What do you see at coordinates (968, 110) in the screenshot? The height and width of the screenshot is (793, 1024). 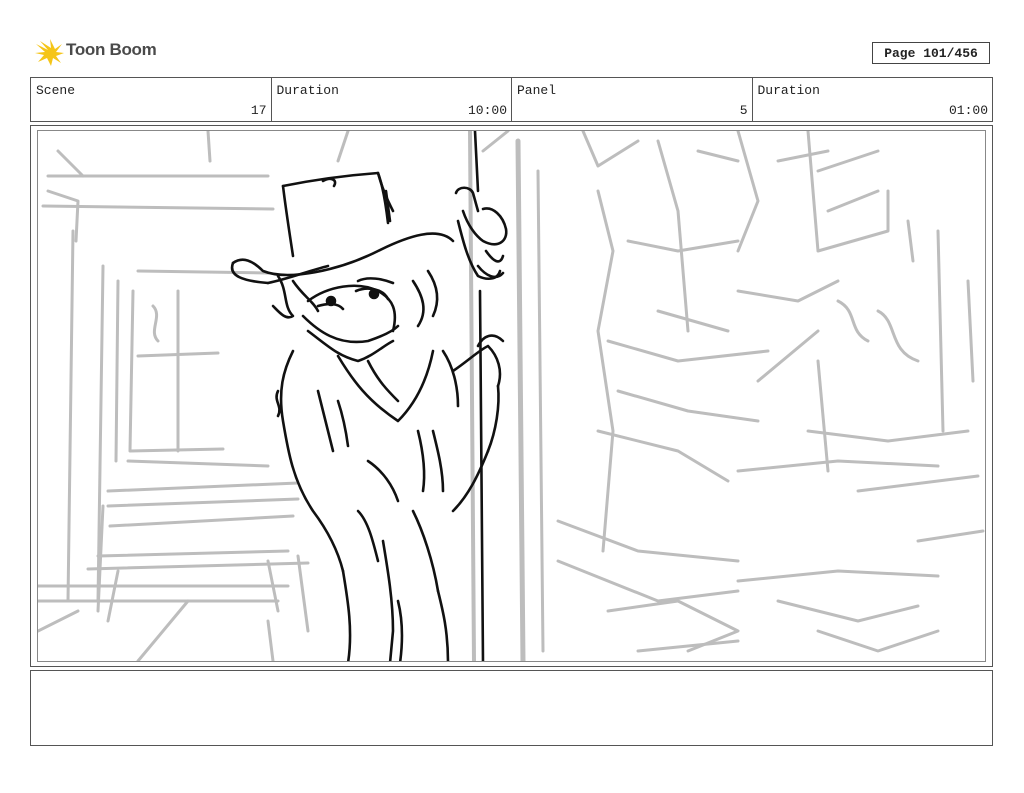 I see `panel-duration-value: 01:00` at bounding box center [968, 110].